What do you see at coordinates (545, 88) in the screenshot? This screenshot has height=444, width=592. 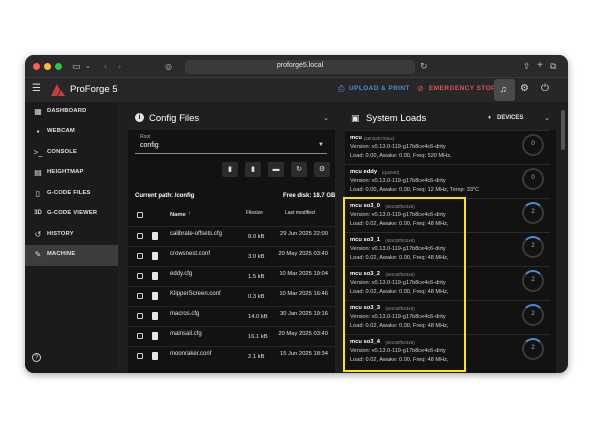 I see `power-icon: ⏻` at bounding box center [545, 88].